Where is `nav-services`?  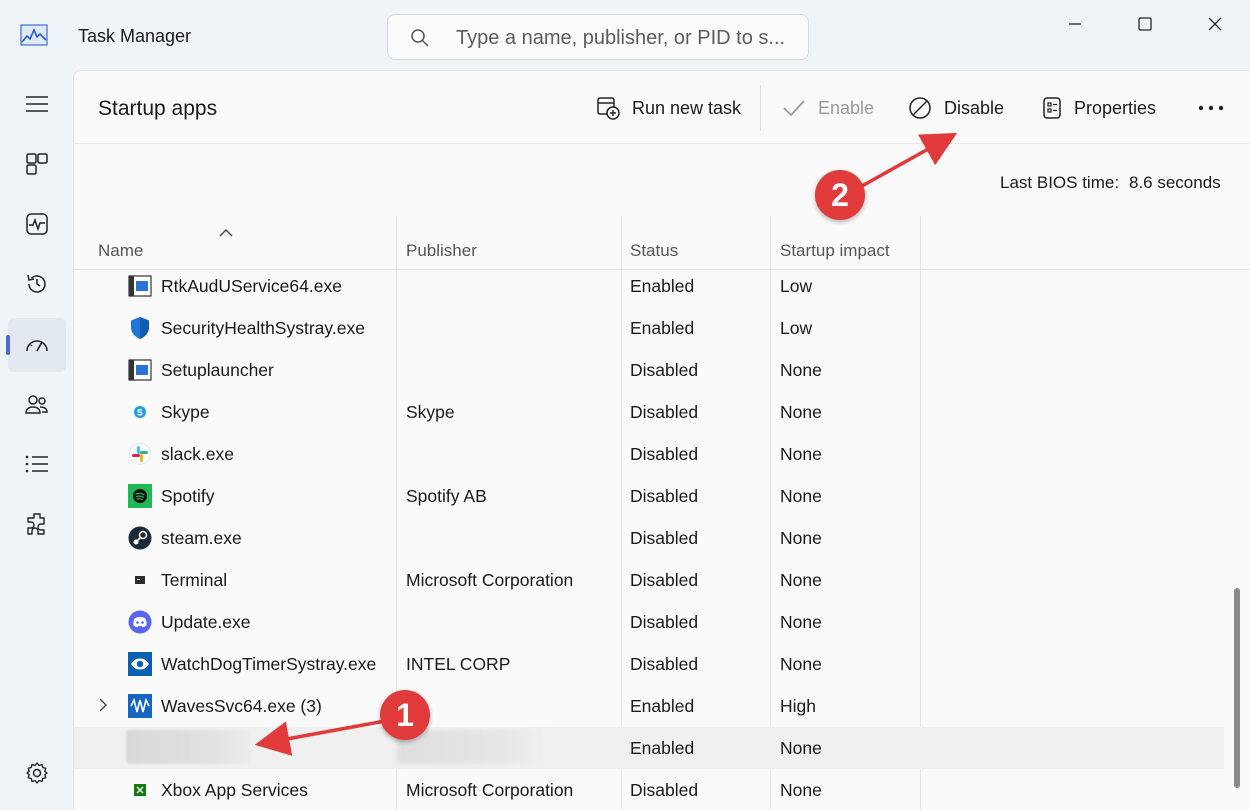 nav-services is located at coordinates (37, 524).